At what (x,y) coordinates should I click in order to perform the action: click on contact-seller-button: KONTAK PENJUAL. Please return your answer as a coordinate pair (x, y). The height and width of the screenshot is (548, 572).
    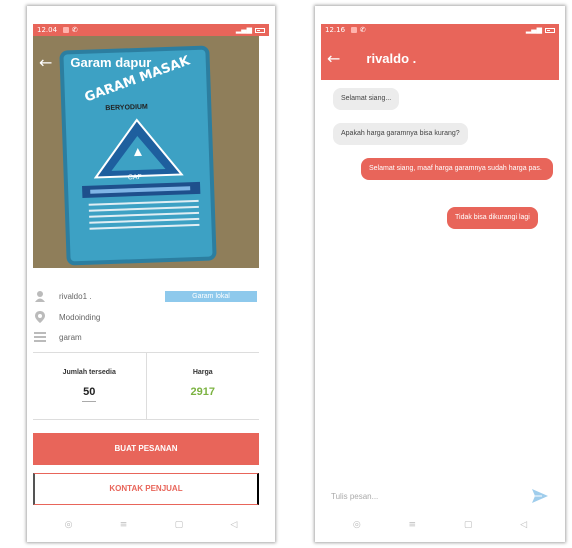
    Looking at the image, I should click on (146, 489).